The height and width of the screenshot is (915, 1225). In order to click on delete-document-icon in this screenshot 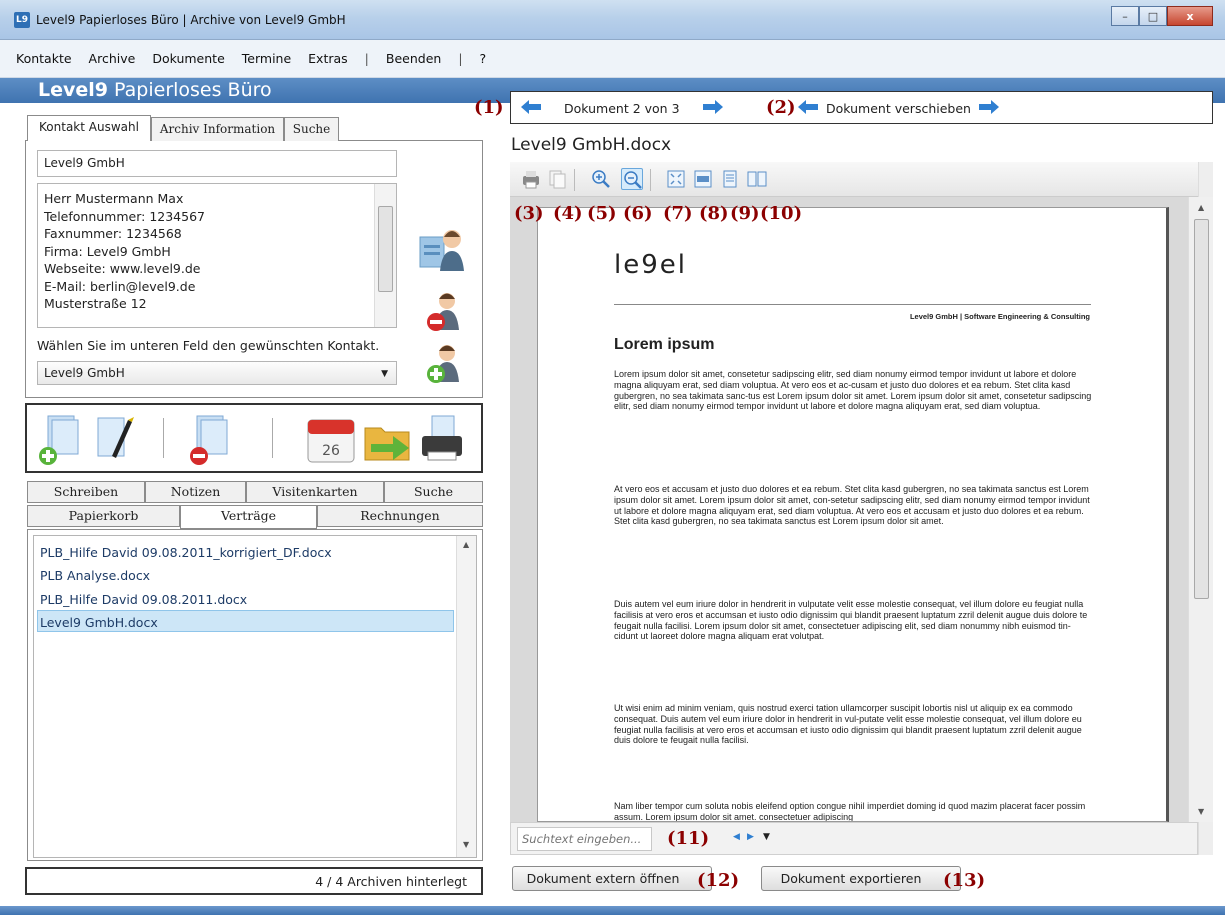, I will do `click(209, 440)`.